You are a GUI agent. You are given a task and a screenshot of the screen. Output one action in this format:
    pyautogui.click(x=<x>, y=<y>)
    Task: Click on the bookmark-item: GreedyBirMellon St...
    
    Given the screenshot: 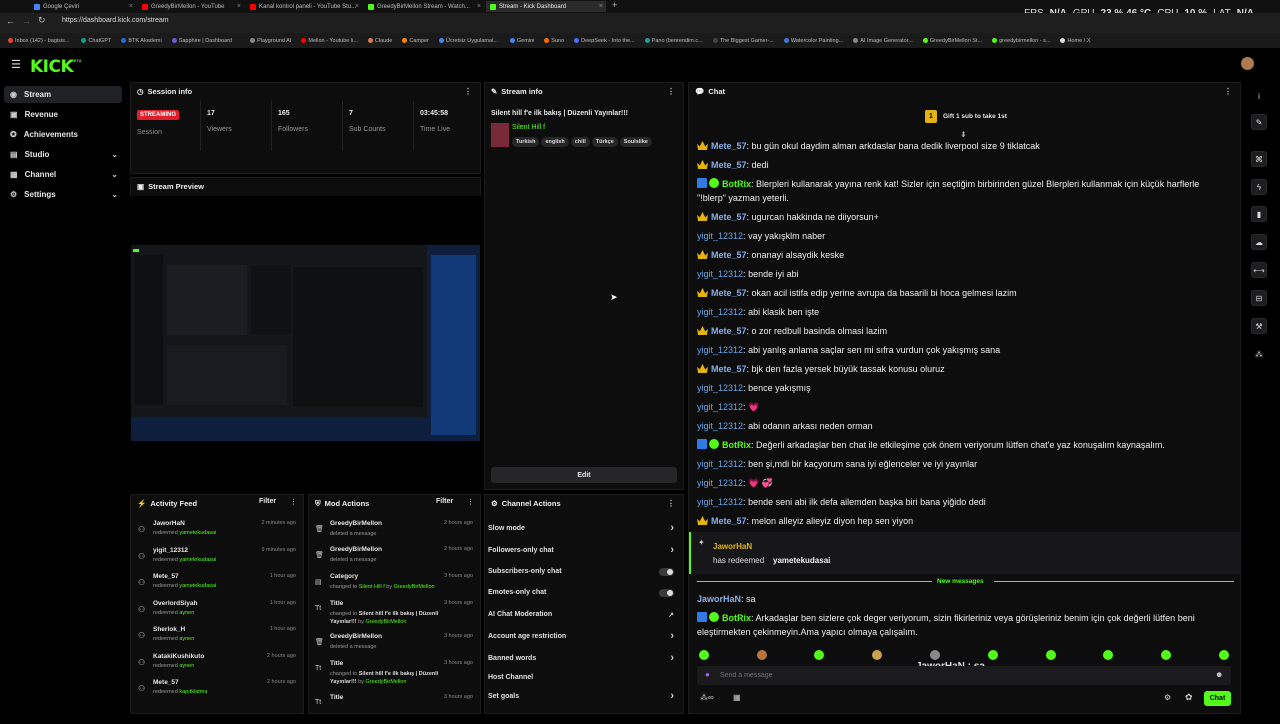 What is the action you would take?
    pyautogui.click(x=952, y=41)
    